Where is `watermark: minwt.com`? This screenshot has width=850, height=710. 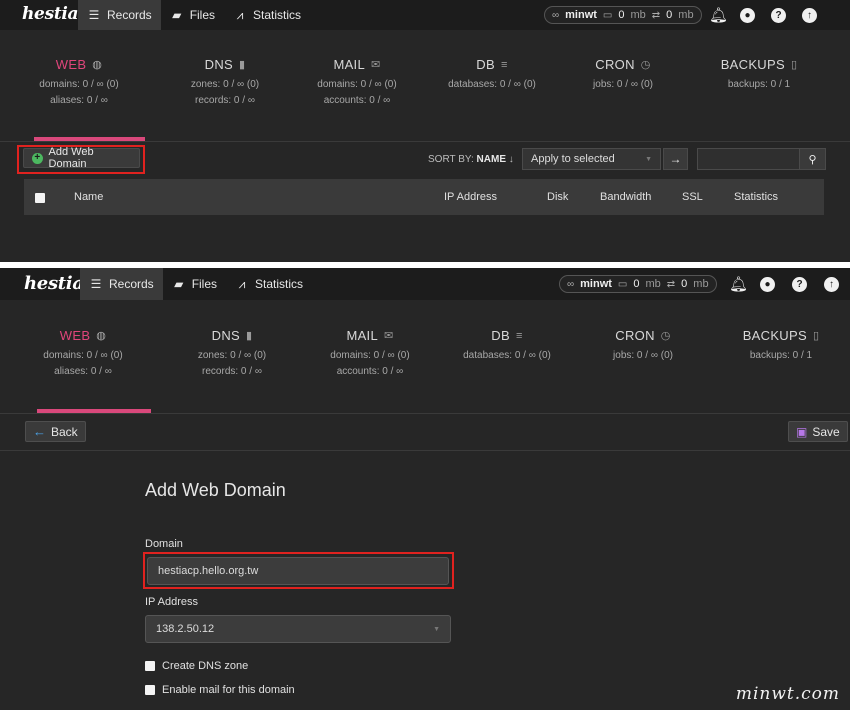 watermark: minwt.com is located at coordinates (787, 694).